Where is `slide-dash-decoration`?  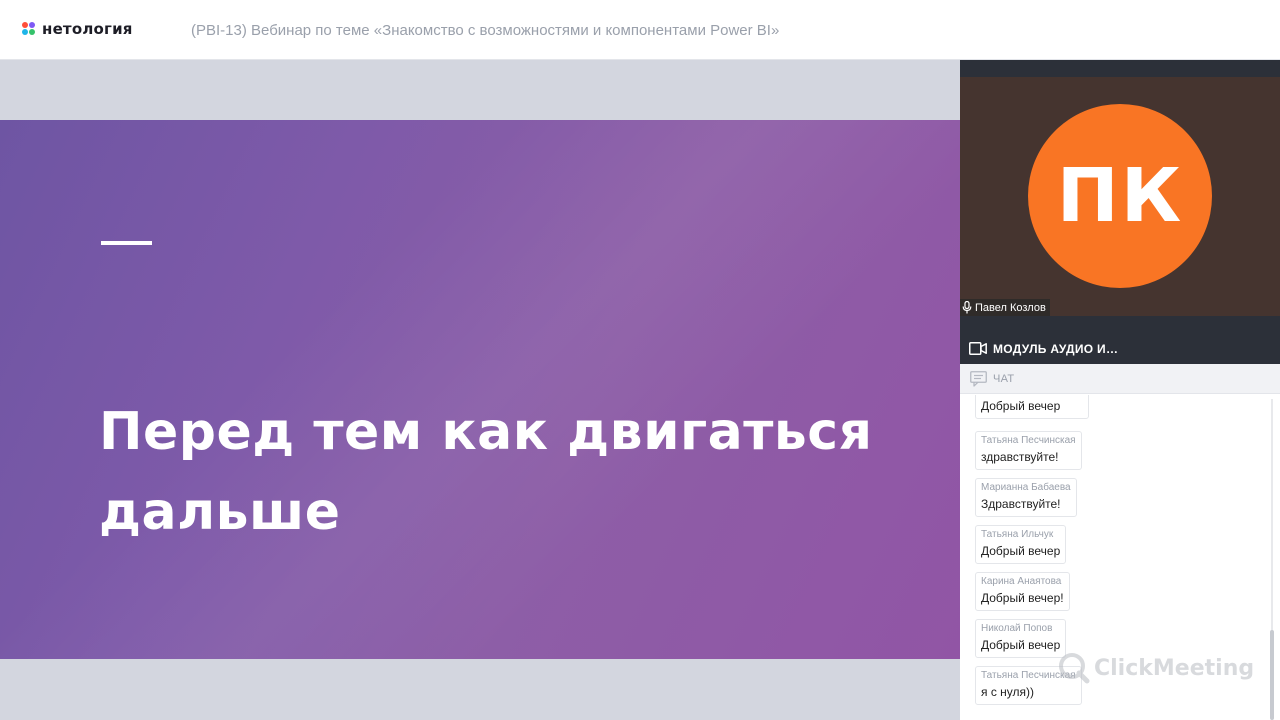
slide-dash-decoration is located at coordinates (126, 243).